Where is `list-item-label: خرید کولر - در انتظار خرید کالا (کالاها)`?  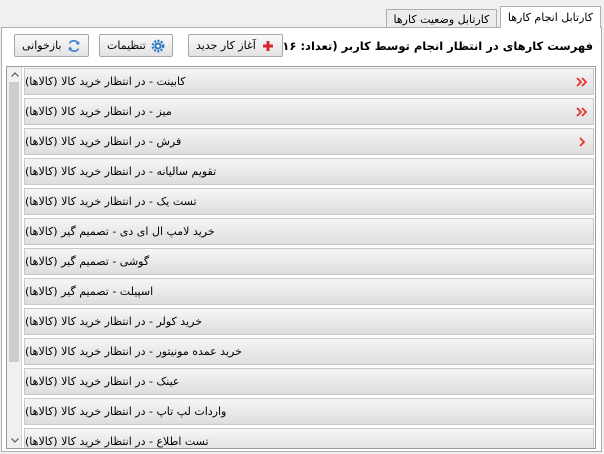
list-item-label: خرید کولر - در انتظار خرید کالا (کالاها) is located at coordinates (113, 321).